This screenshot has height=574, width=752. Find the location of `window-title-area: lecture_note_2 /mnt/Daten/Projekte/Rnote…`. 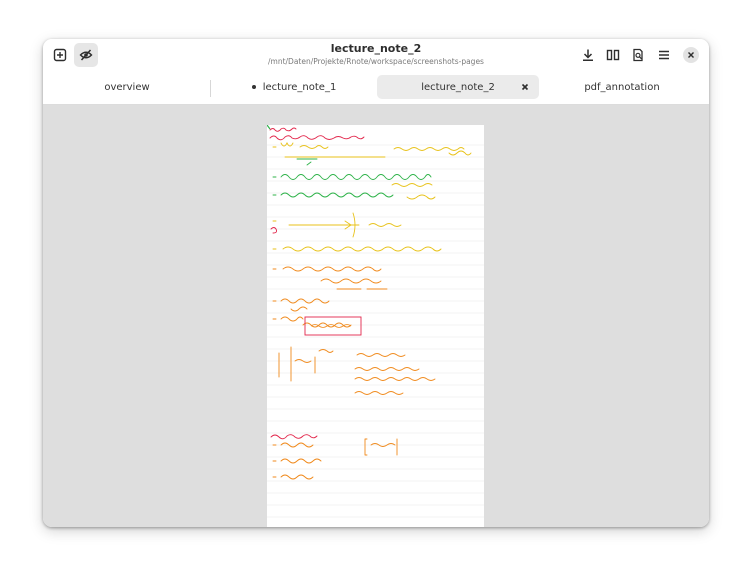

window-title-area: lecture_note_2 /mnt/Daten/Projekte/Rnote… is located at coordinates (376, 54).